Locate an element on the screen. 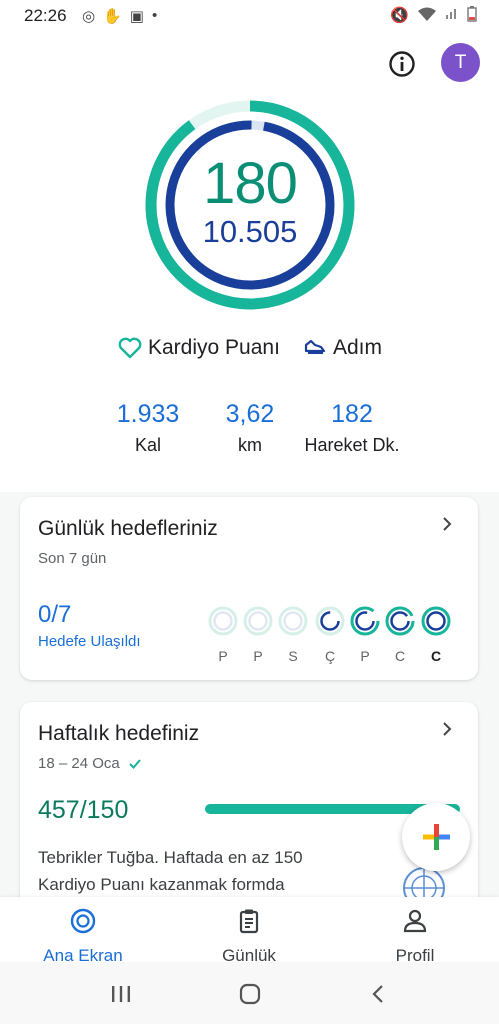  system-icons: 🔇 is located at coordinates (433, 15).